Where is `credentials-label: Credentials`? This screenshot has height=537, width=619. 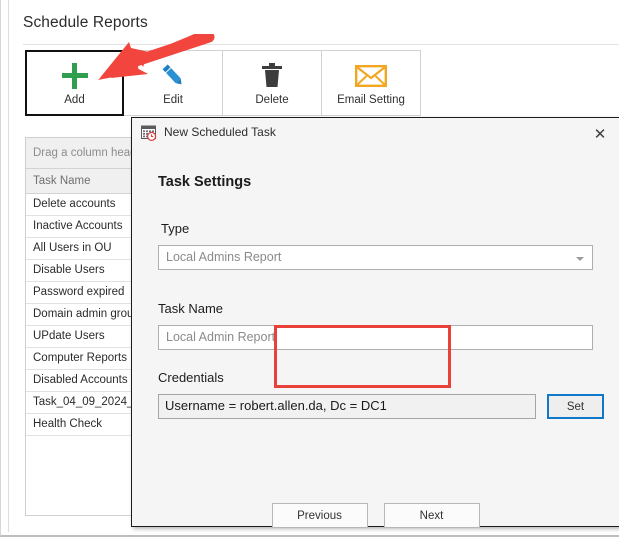 credentials-label: Credentials is located at coordinates (191, 377).